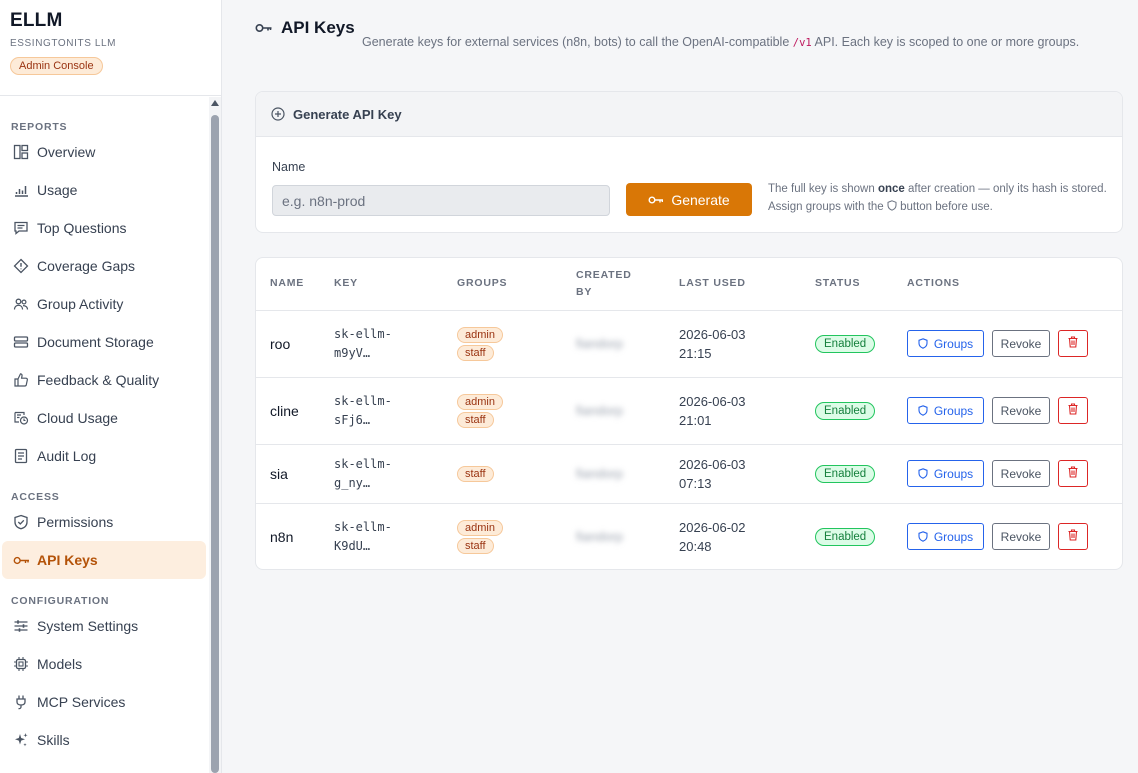 This screenshot has width=1138, height=773. What do you see at coordinates (67, 456) in the screenshot?
I see `sidebar-item-label: Audit Log` at bounding box center [67, 456].